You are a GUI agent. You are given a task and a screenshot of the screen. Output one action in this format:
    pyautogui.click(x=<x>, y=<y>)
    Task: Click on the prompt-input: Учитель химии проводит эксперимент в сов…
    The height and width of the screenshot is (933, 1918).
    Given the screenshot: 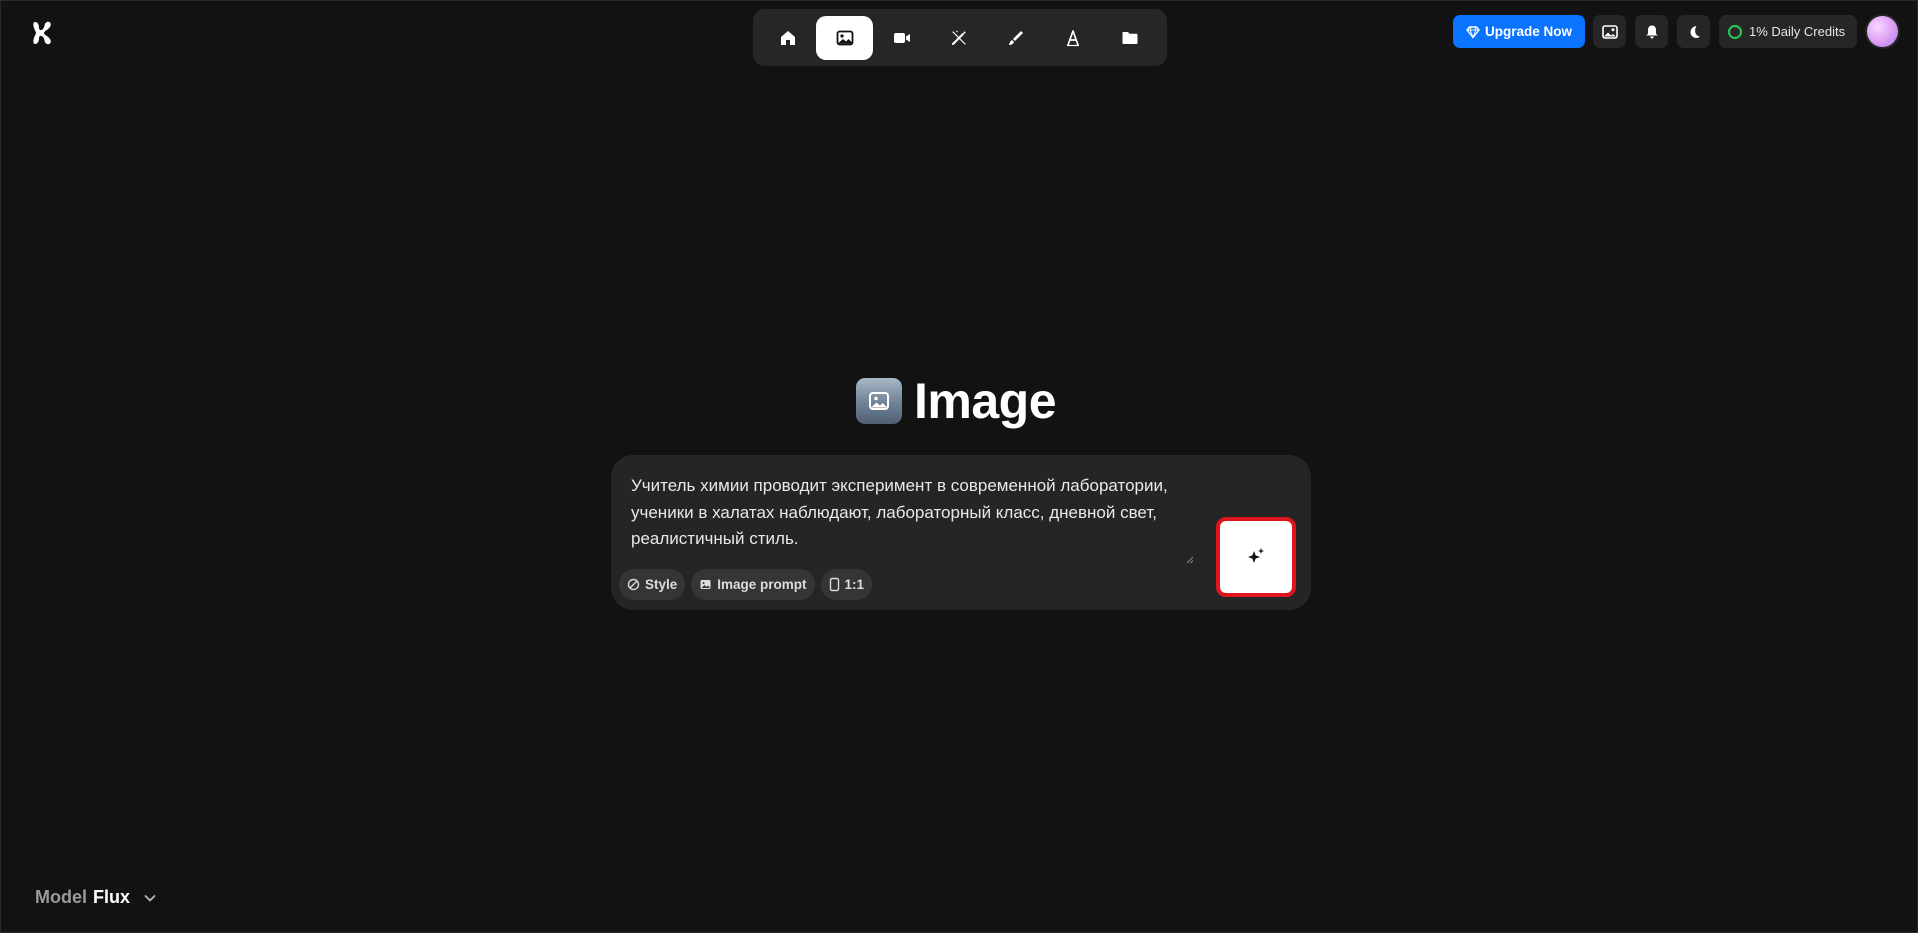 What is the action you would take?
    pyautogui.click(x=911, y=513)
    